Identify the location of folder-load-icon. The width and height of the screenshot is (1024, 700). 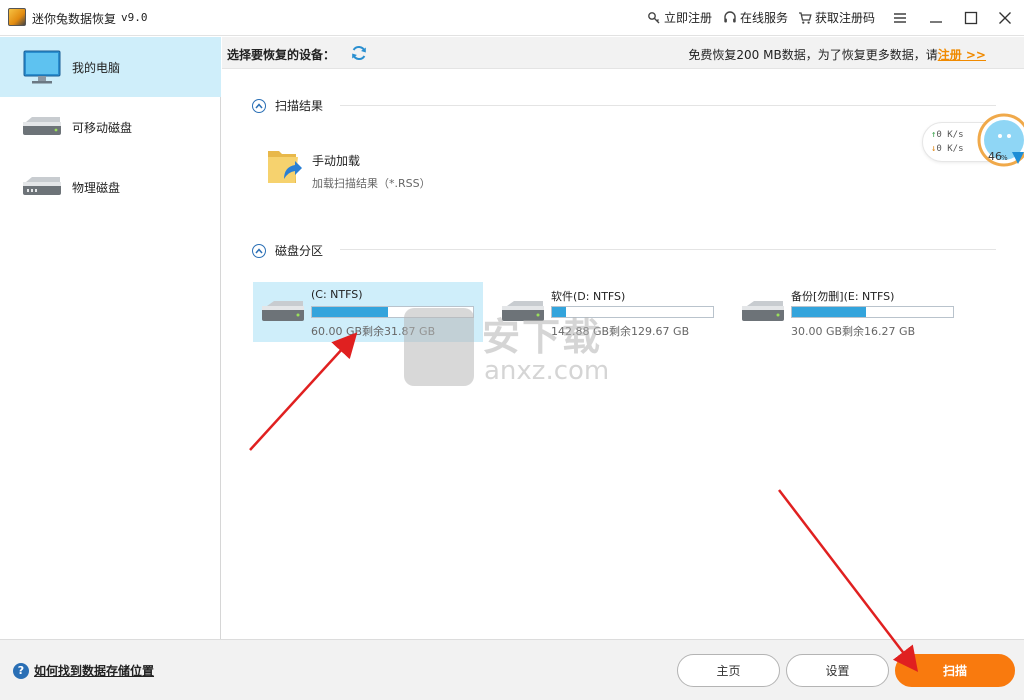
(285, 167).